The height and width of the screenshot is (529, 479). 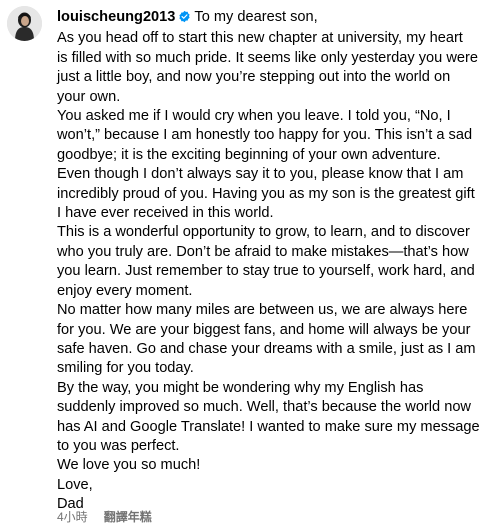 I want to click on caption-line: We love you so much!, so click(x=129, y=465).